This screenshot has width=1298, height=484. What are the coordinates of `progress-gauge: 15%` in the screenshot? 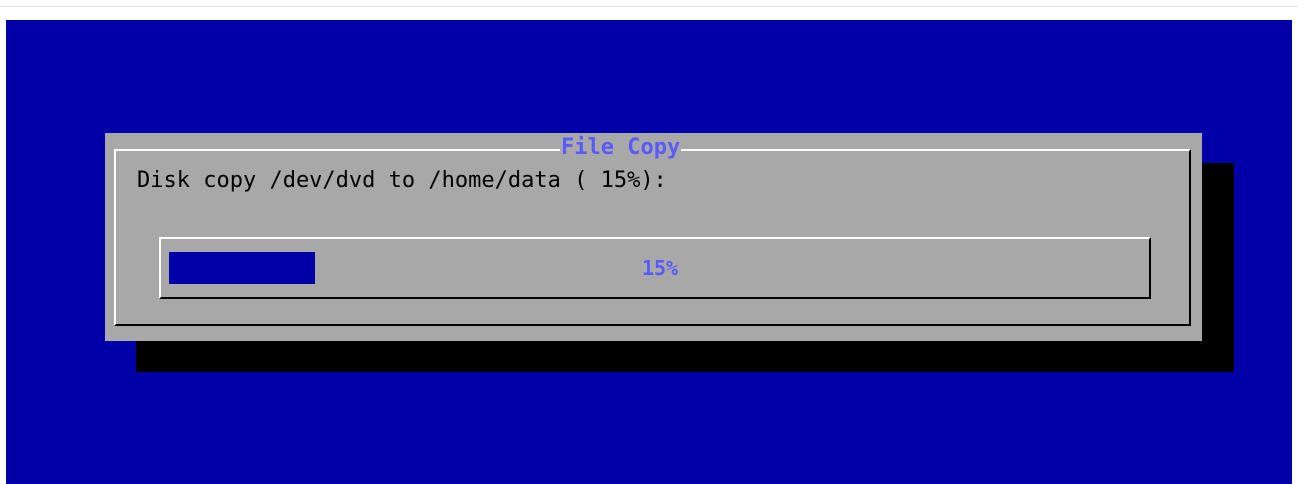 It's located at (655, 268).